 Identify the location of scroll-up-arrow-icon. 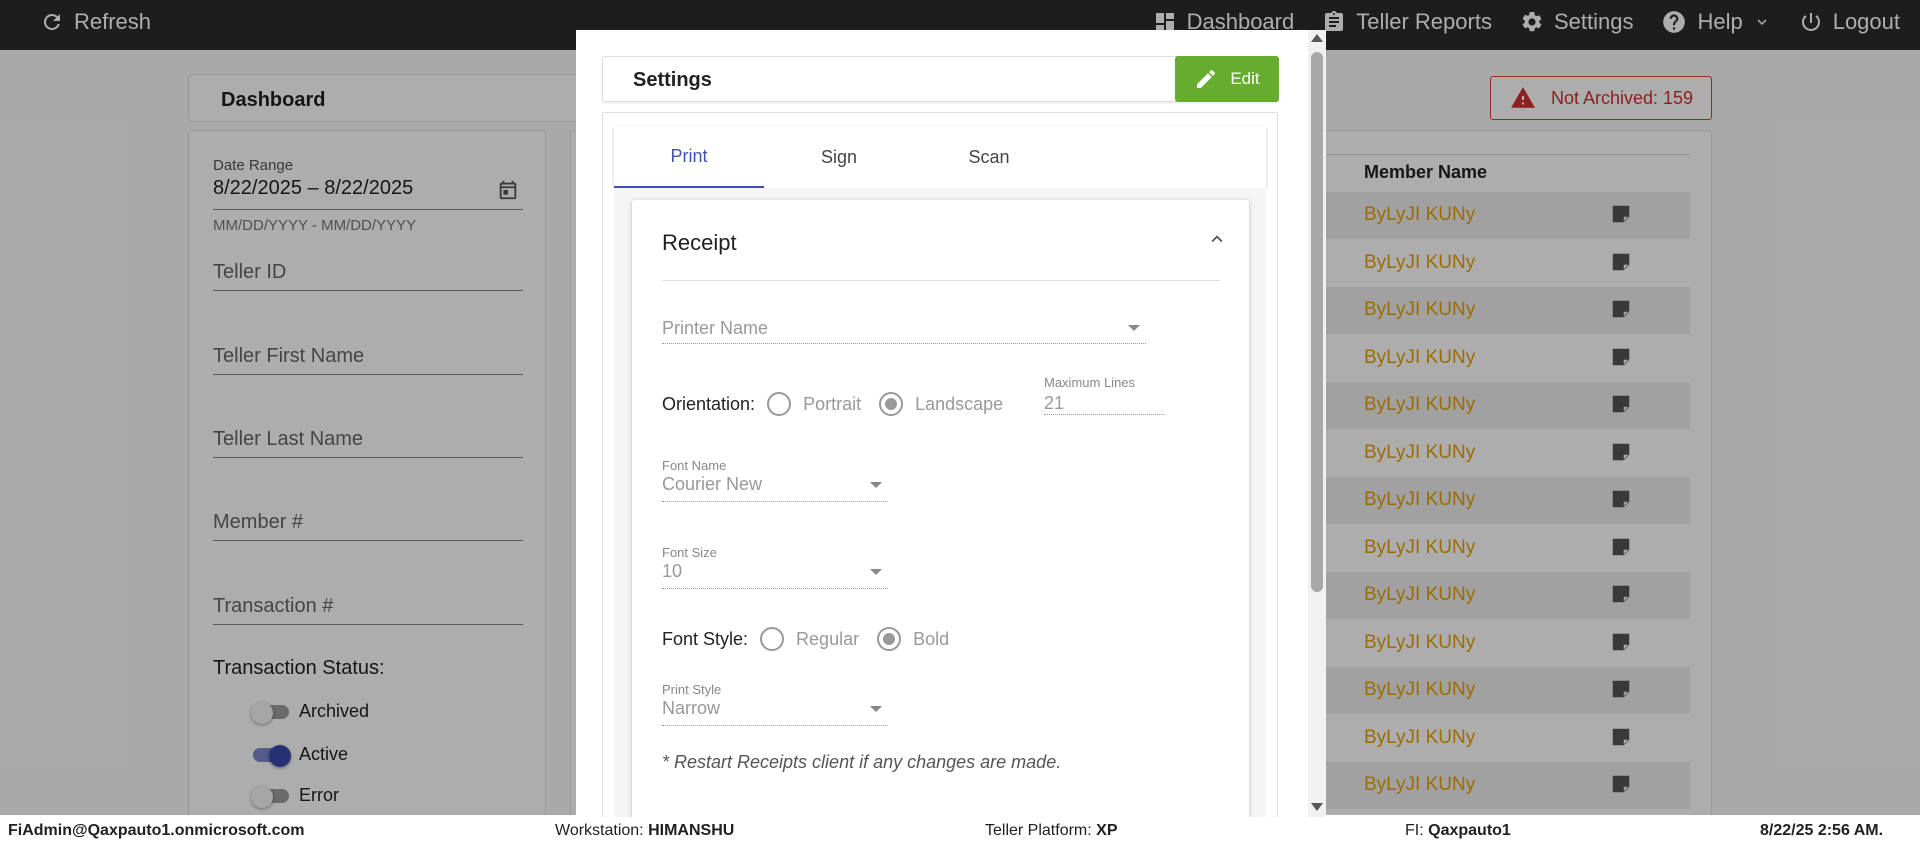
(1317, 38).